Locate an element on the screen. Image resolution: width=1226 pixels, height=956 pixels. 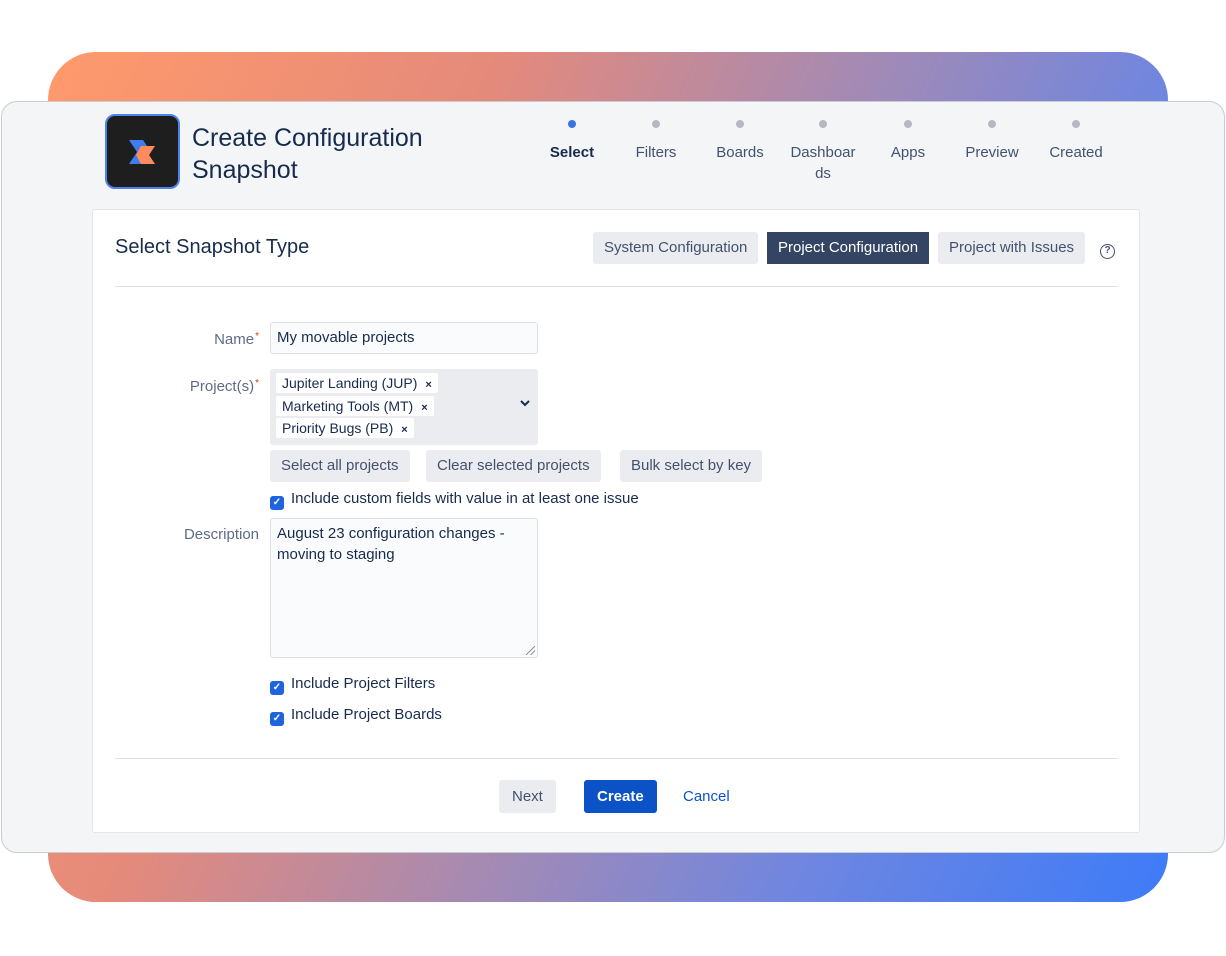
step-label: Filters is located at coordinates (656, 152).